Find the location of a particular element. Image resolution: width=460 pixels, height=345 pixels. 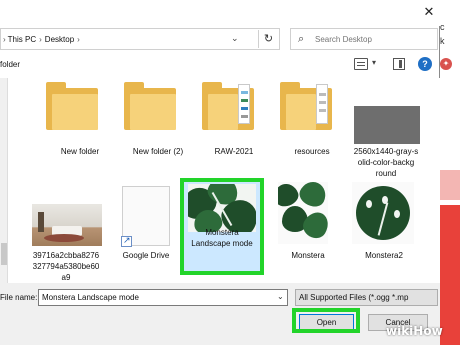

item-label: 2560x1440-gray-s olid-color-backg round is located at coordinates (386, 162).